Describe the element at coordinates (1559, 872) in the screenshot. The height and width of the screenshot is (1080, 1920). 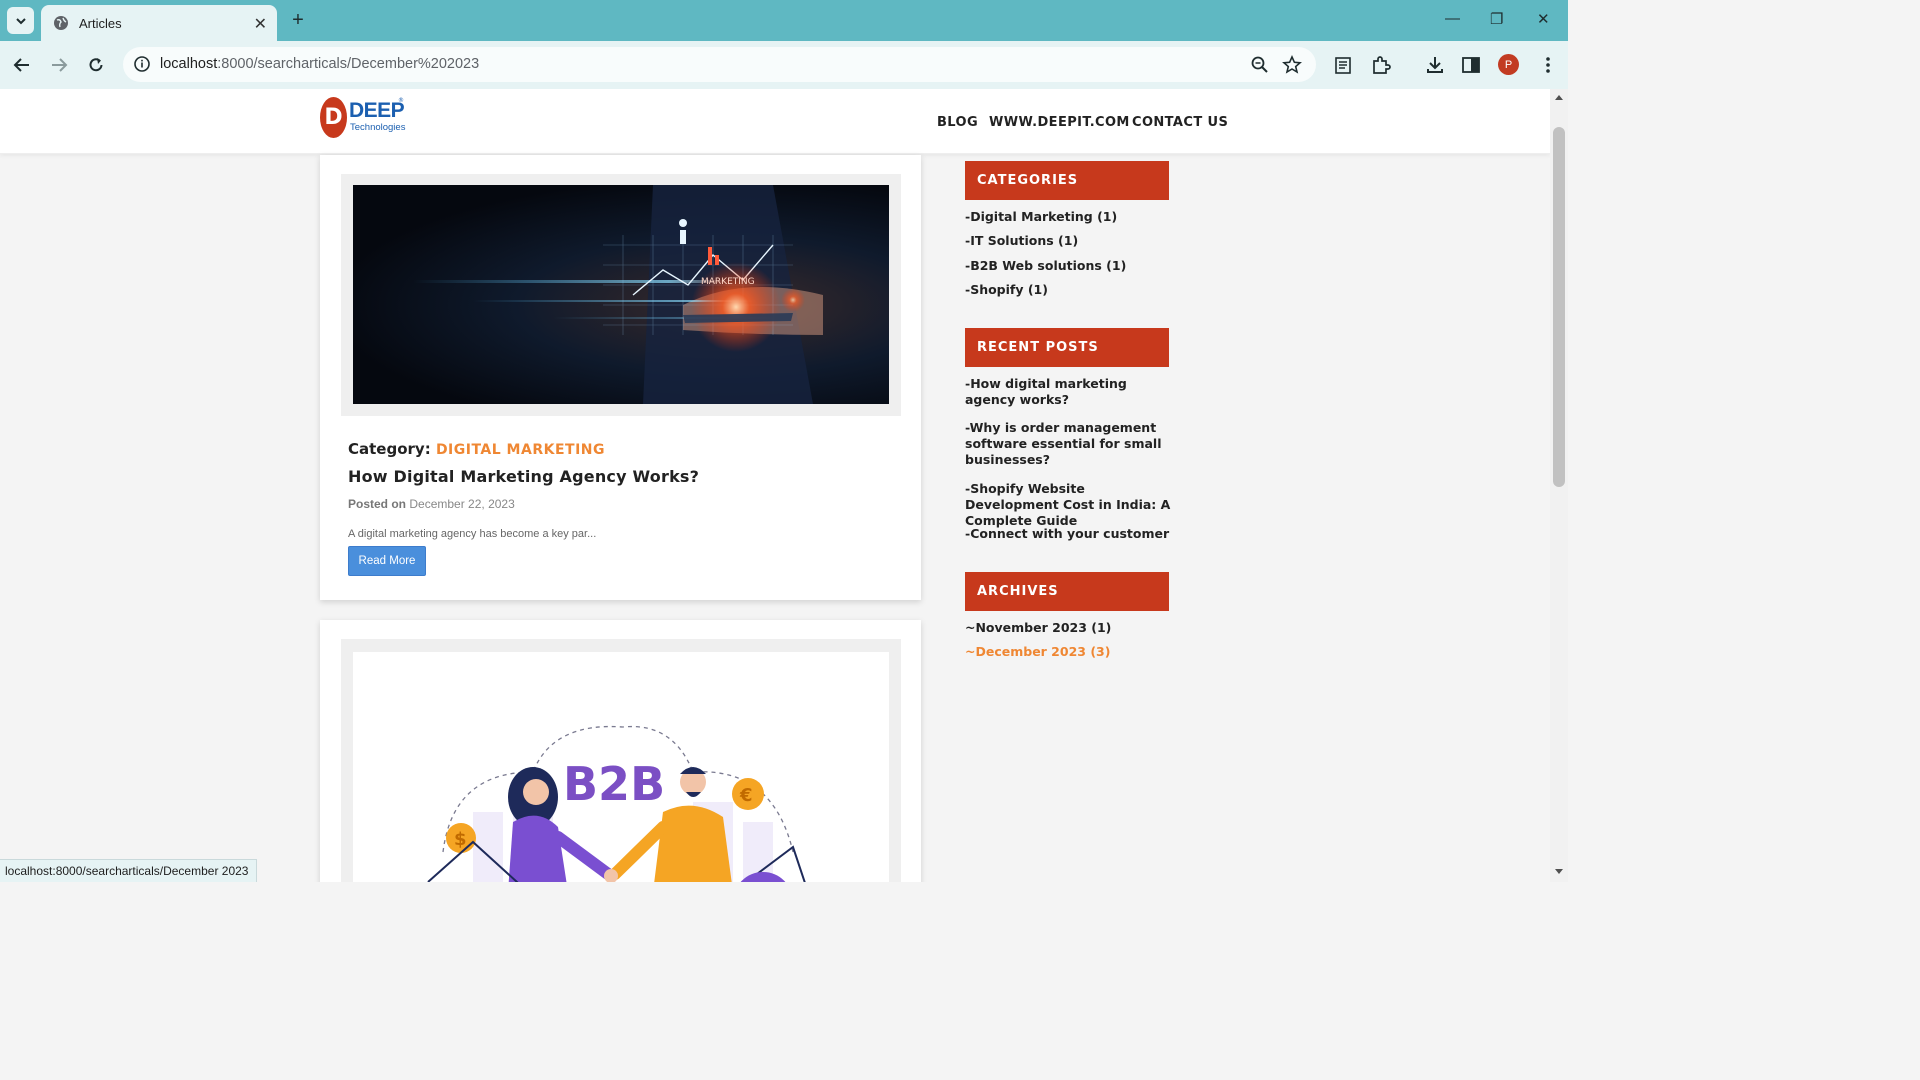
I see `scroll-down-icon` at that location.